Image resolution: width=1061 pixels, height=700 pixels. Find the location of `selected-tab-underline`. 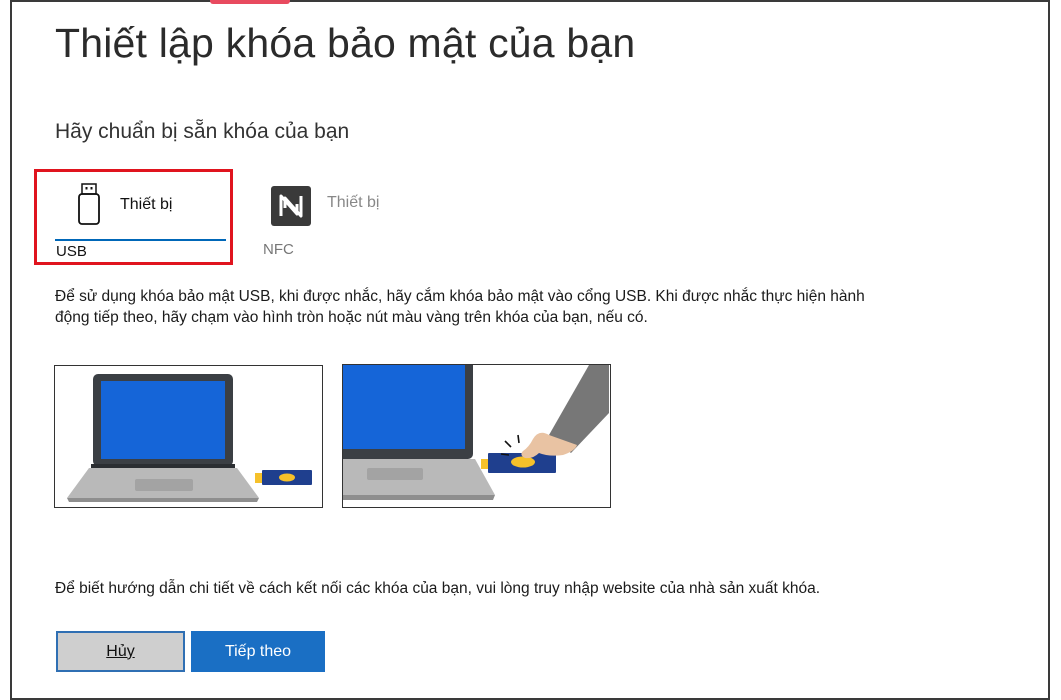

selected-tab-underline is located at coordinates (140, 240).